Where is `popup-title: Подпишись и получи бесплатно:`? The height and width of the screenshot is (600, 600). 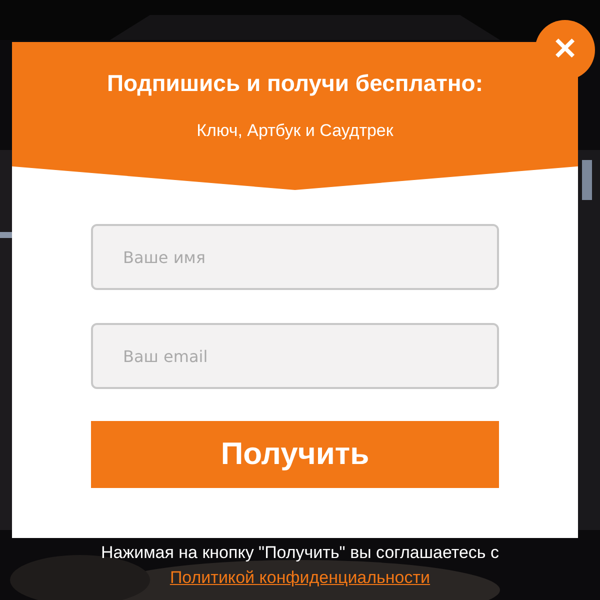 popup-title: Подпишись и получи бесплатно: is located at coordinates (295, 84).